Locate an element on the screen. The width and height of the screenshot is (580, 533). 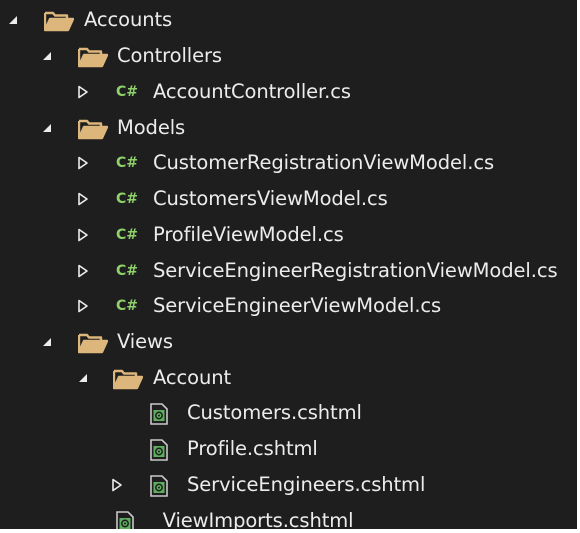
tree-item-label: CustomersViewModel.cs is located at coordinates (270, 198).